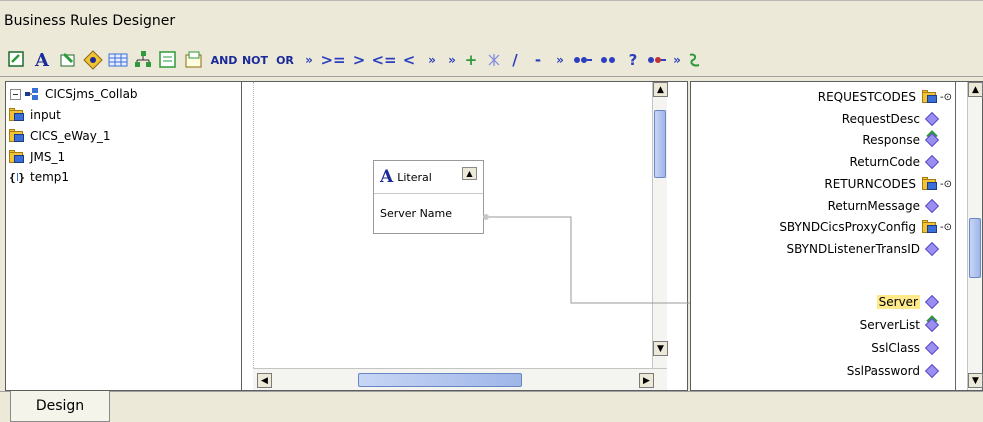  Describe the element at coordinates (168, 60) in the screenshot. I see `form-icon` at that location.